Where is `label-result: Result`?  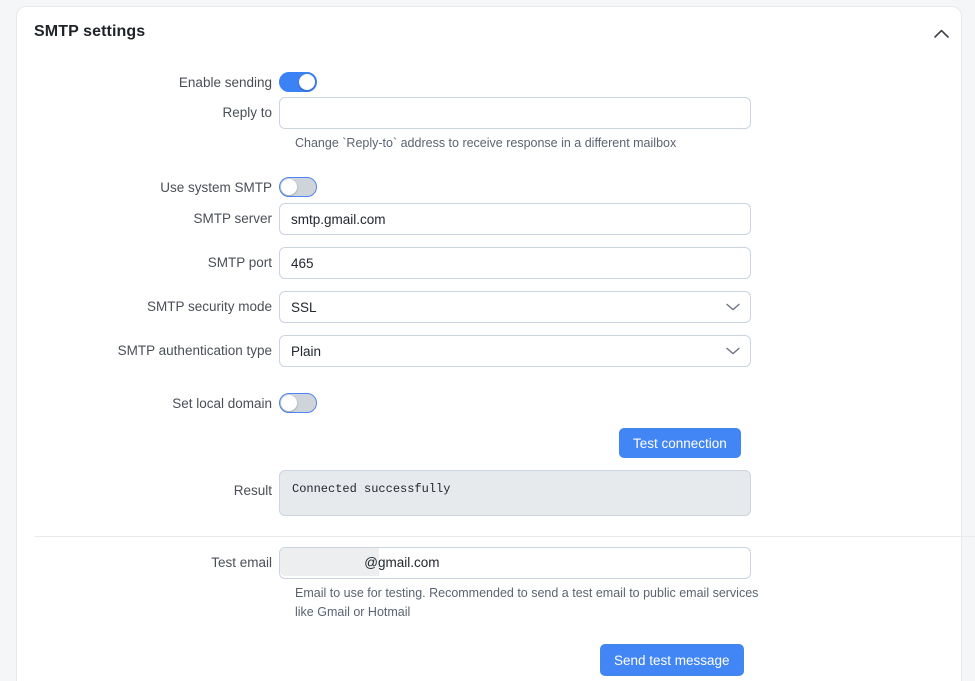 label-result: Result is located at coordinates (252, 490).